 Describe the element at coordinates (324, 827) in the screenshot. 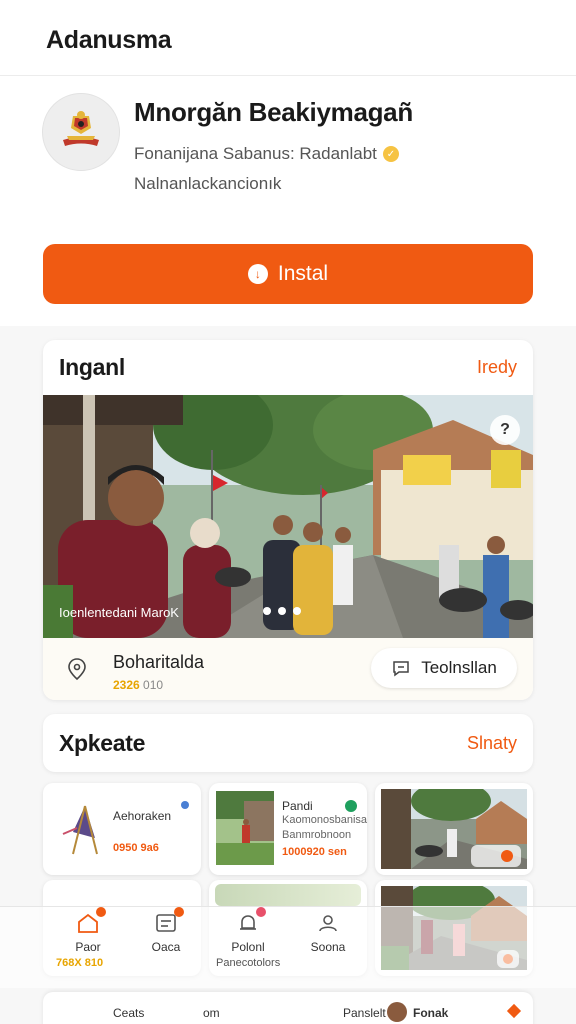

I see `tile-subtitle: Kaomonosbanisakol Banmrobnoon` at that location.